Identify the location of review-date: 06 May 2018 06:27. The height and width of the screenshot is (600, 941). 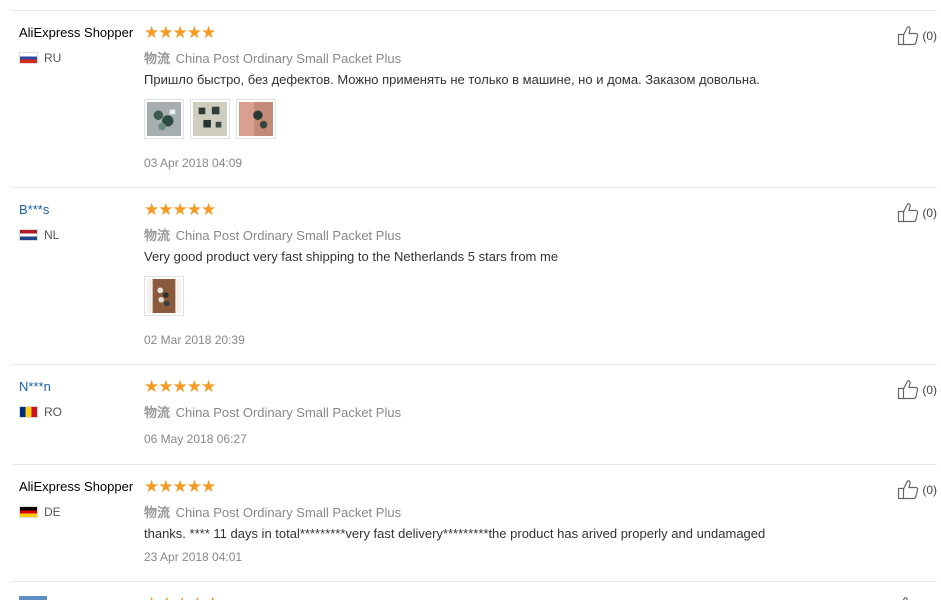
(195, 439).